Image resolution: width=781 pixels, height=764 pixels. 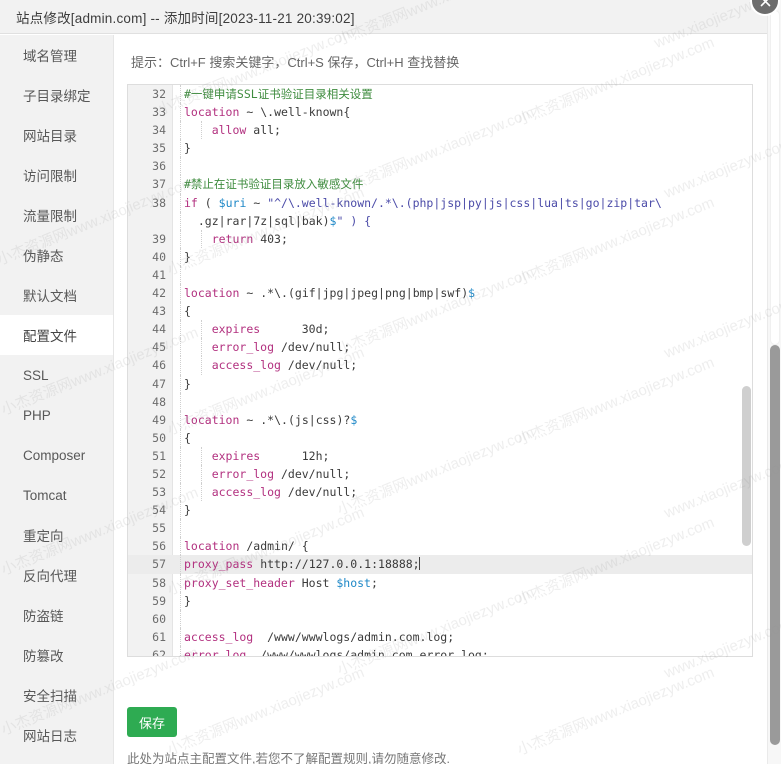 I want to click on code-line: 40}, so click(x=440, y=256).